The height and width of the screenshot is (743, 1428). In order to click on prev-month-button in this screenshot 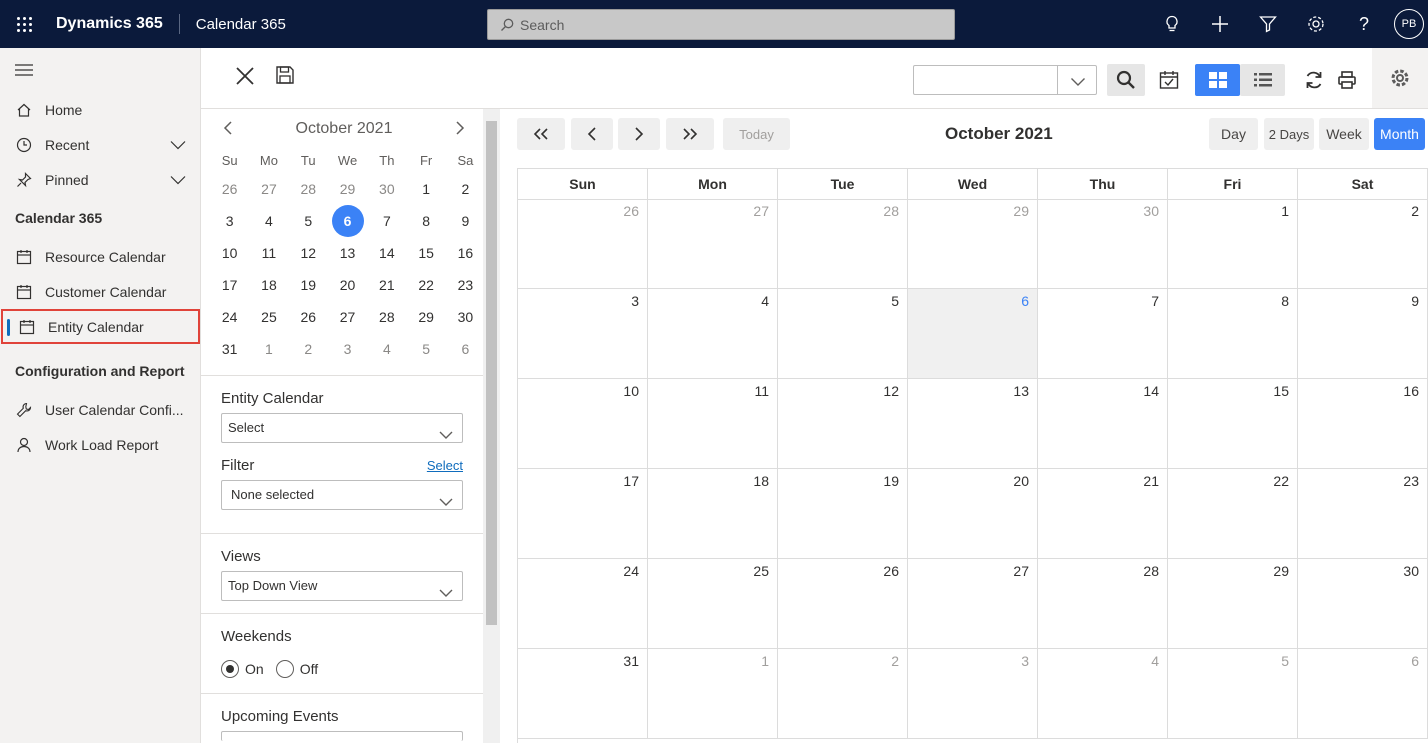, I will do `click(592, 134)`.